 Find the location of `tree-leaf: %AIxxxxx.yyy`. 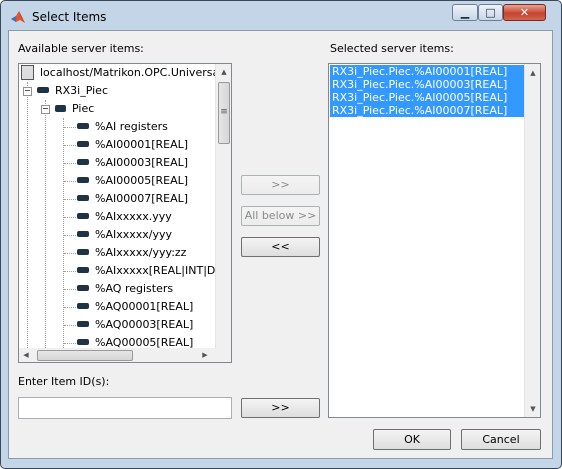

tree-leaf: %AIxxxxx.yyy is located at coordinates (124, 217).